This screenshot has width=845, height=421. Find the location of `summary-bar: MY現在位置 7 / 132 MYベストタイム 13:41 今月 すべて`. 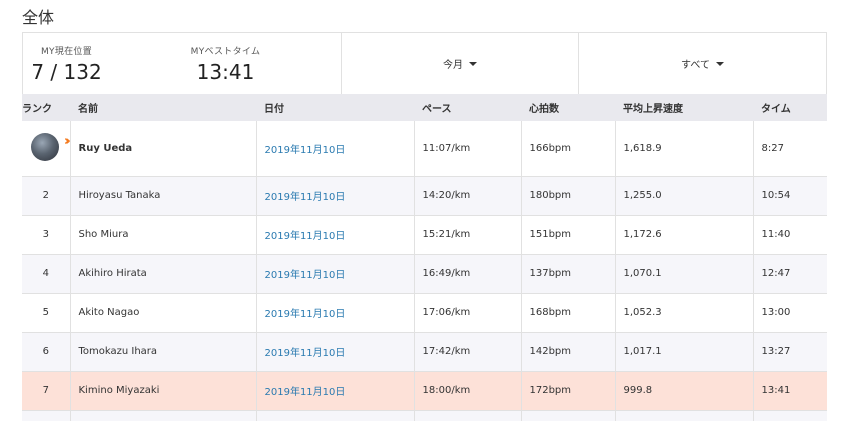

summary-bar: MY現在位置 7 / 132 MYベストタイム 13:41 今月 すべて is located at coordinates (424, 63).